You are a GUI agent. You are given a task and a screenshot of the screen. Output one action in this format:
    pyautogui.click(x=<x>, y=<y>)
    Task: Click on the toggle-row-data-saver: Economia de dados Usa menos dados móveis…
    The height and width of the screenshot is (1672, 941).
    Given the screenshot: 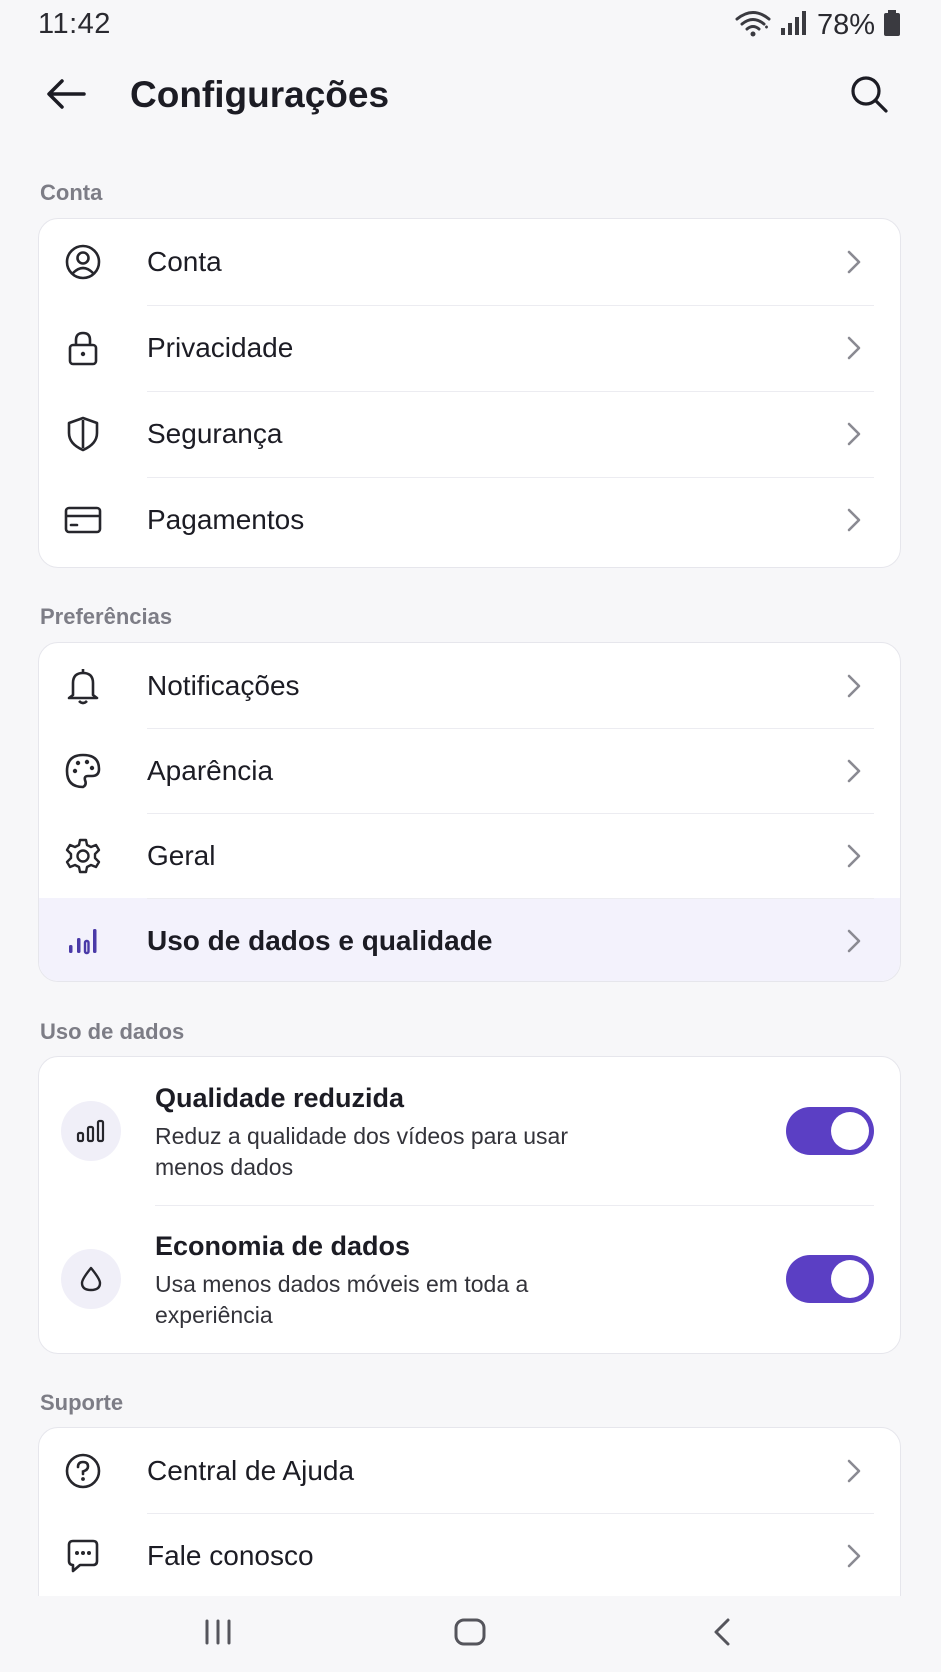 What is the action you would take?
    pyautogui.click(x=469, y=1279)
    